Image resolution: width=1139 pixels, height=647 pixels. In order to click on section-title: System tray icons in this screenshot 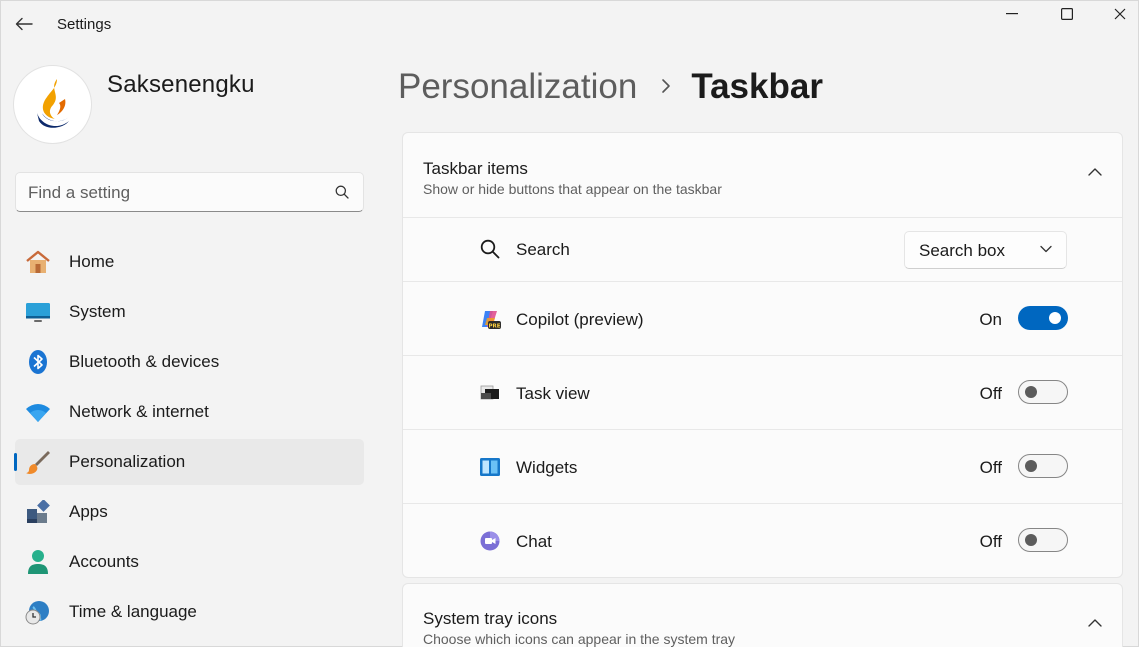, I will do `click(490, 619)`.